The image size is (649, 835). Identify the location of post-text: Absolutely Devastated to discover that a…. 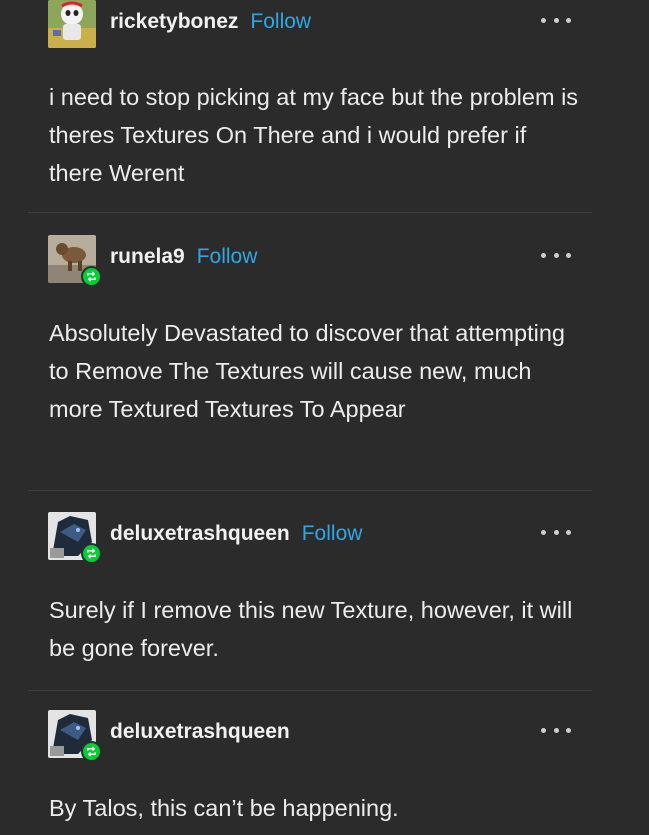
(307, 371).